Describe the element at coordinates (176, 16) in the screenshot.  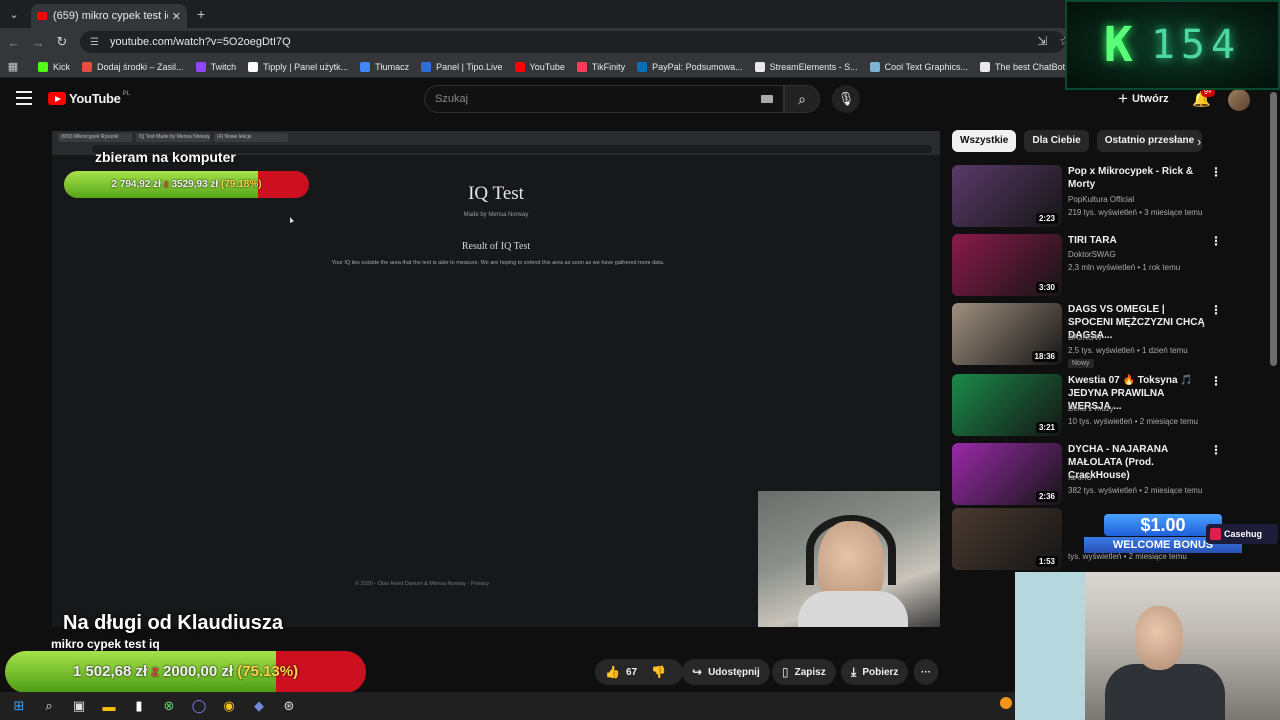
I see `tab-close-icon: ✕` at that location.